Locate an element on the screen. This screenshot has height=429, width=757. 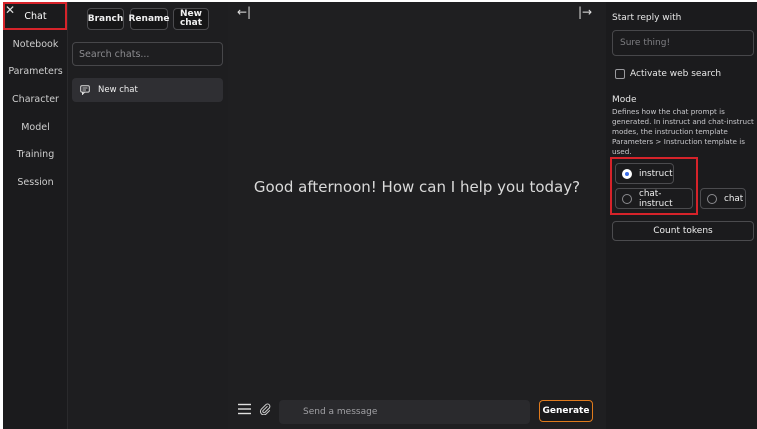
nav-item-notebook: Notebook is located at coordinates (35, 44).